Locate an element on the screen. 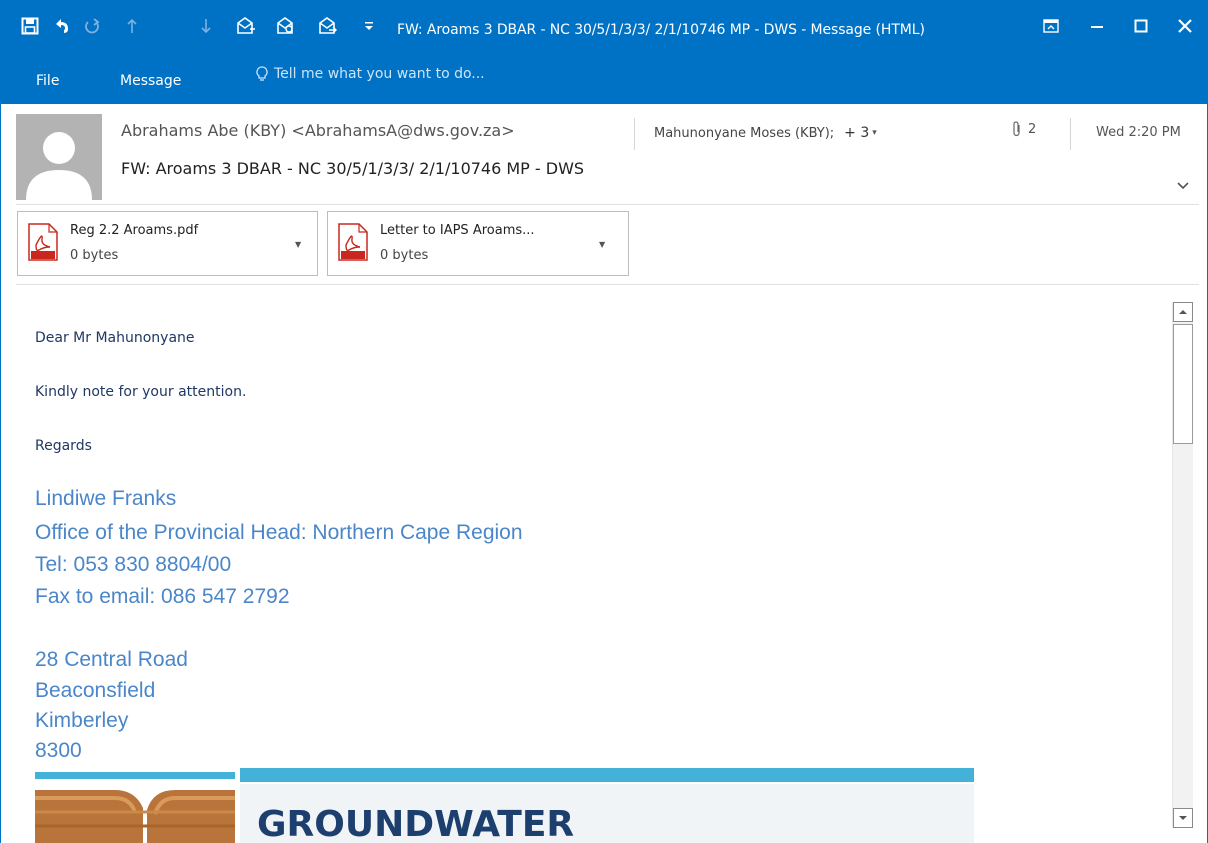 This screenshot has height=843, width=1208. tab-message: Message is located at coordinates (150, 81).